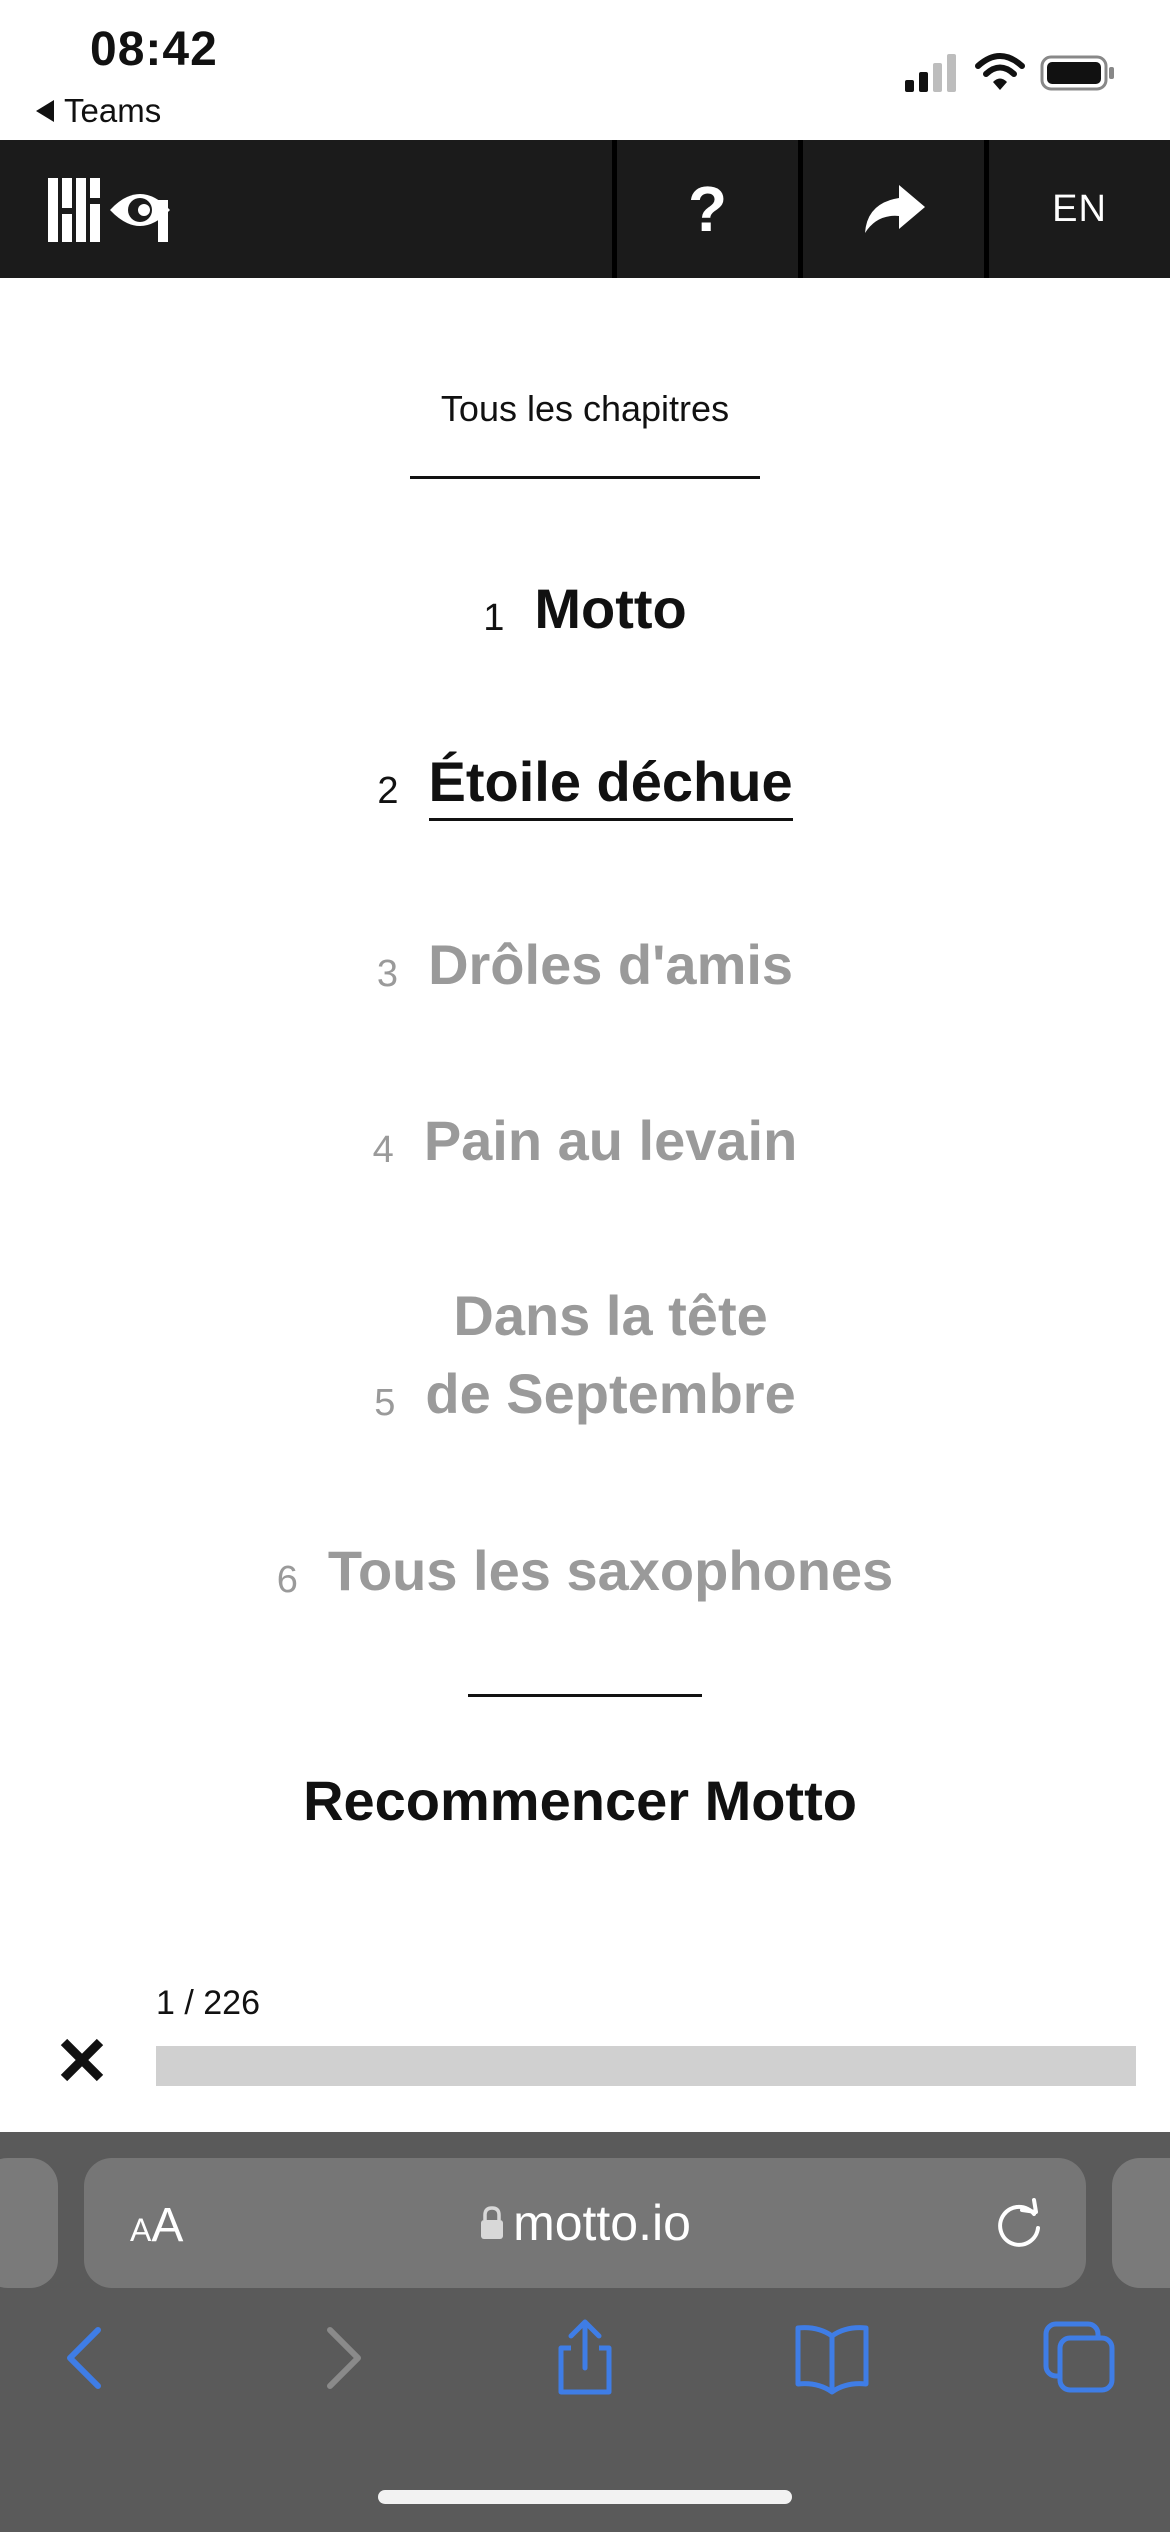 The height and width of the screenshot is (2532, 1170). I want to click on top-navigation-bar: ? EN, so click(585, 209).